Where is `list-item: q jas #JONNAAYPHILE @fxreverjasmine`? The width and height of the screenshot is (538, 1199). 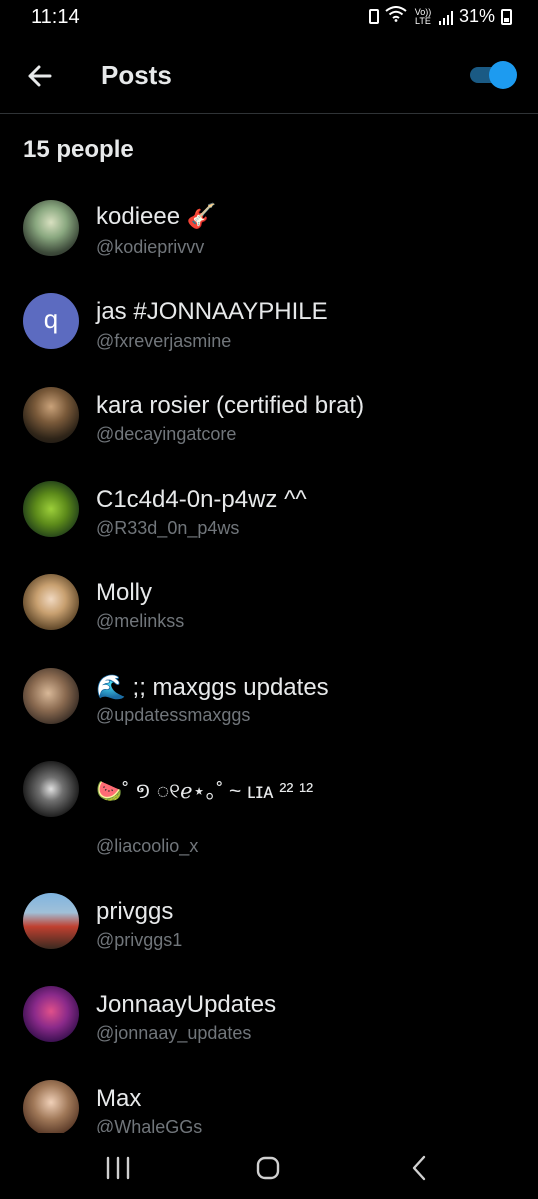
list-item: q jas #JONNAAYPHILE @fxreverjasmine is located at coordinates (269, 323).